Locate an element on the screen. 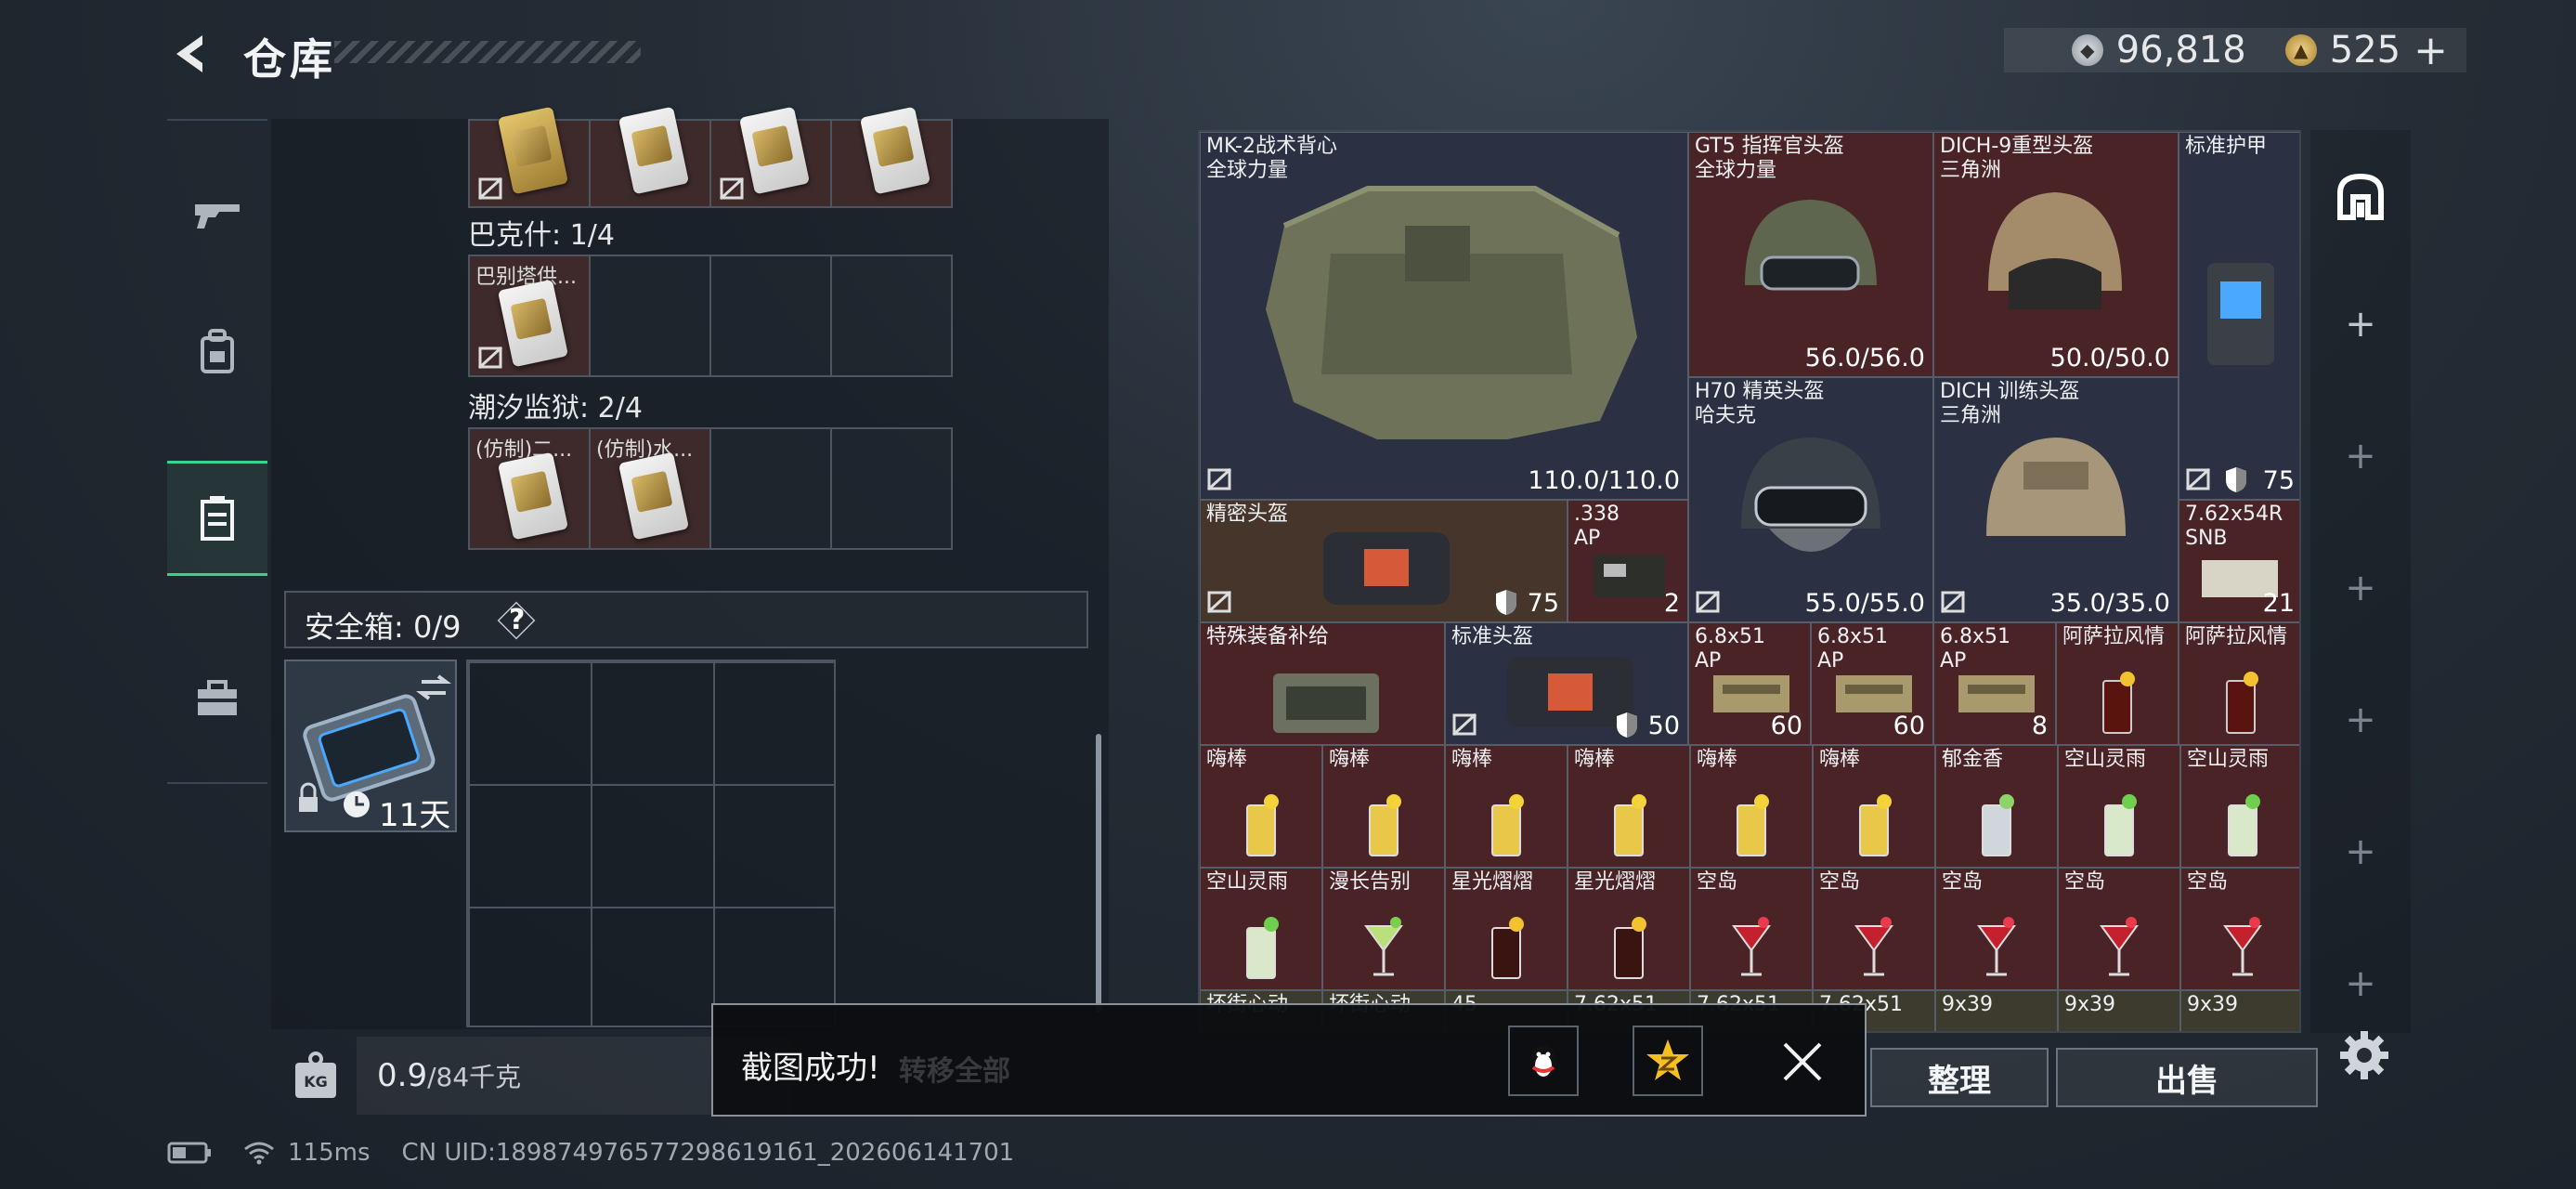 The width and height of the screenshot is (2576, 1189). item-tactical-vest: MK-2战术背心 全球力量 110.0/110.0 is located at coordinates (1444, 316).